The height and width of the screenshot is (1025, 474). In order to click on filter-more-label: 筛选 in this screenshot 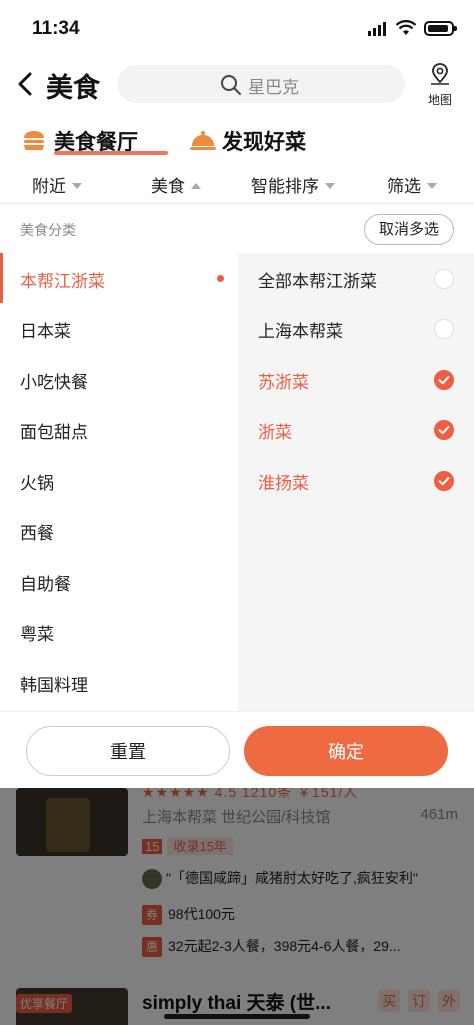, I will do `click(404, 186)`.